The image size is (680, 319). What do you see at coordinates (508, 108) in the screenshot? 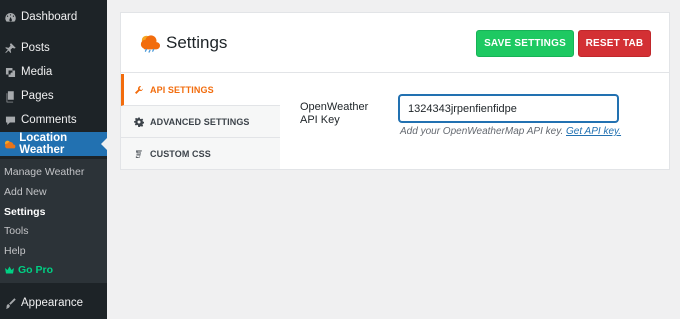
I see `api-key-input` at bounding box center [508, 108].